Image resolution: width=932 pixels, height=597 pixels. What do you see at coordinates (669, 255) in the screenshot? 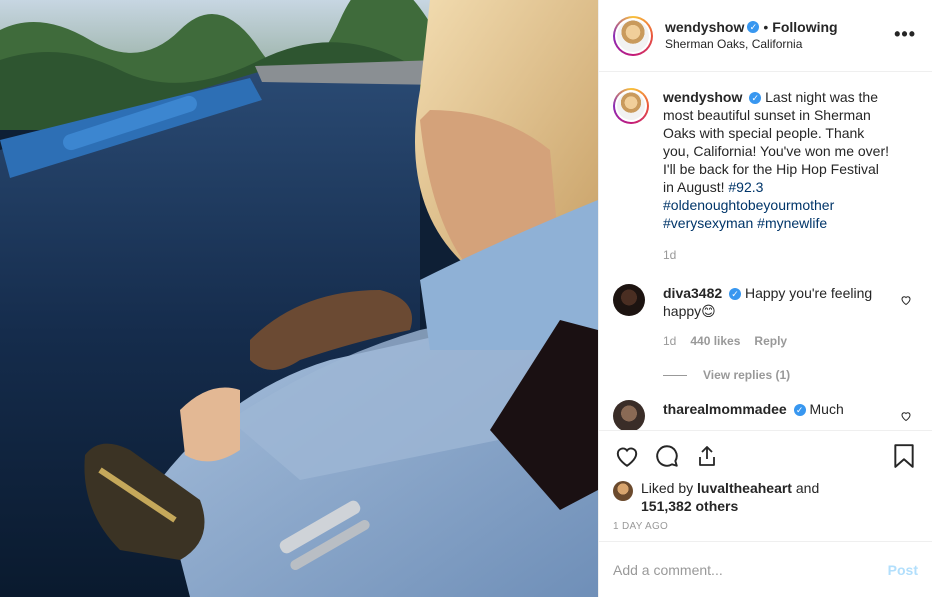
I see `caption-time: 1d` at bounding box center [669, 255].